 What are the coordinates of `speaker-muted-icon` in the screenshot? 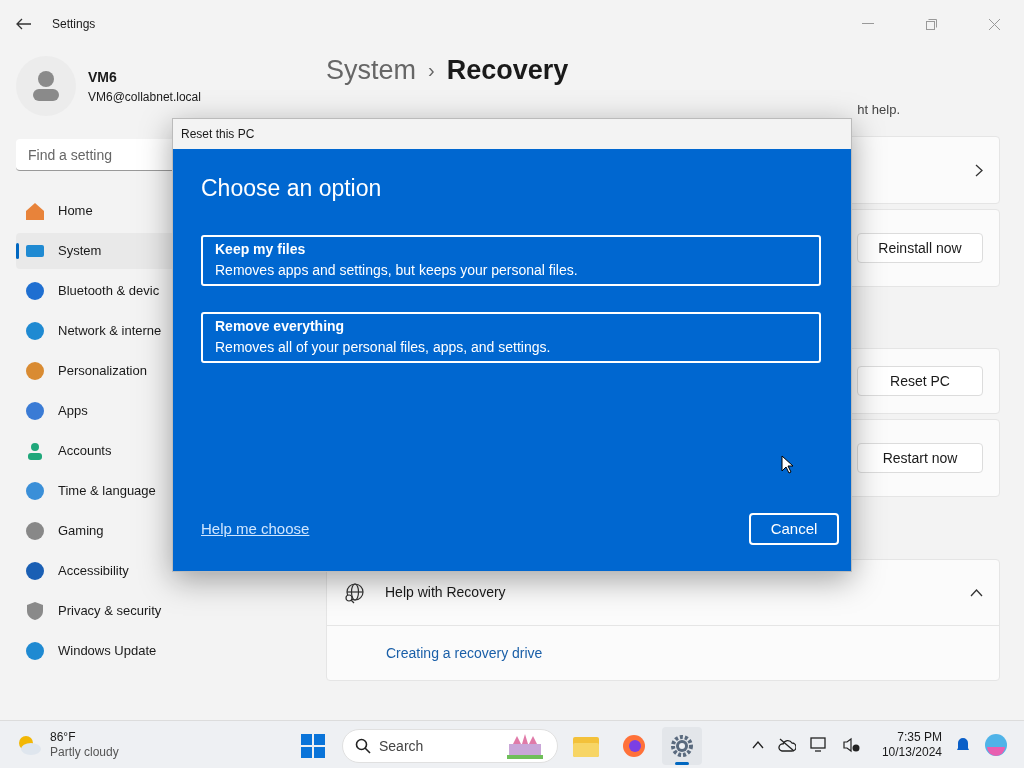 It's located at (850, 744).